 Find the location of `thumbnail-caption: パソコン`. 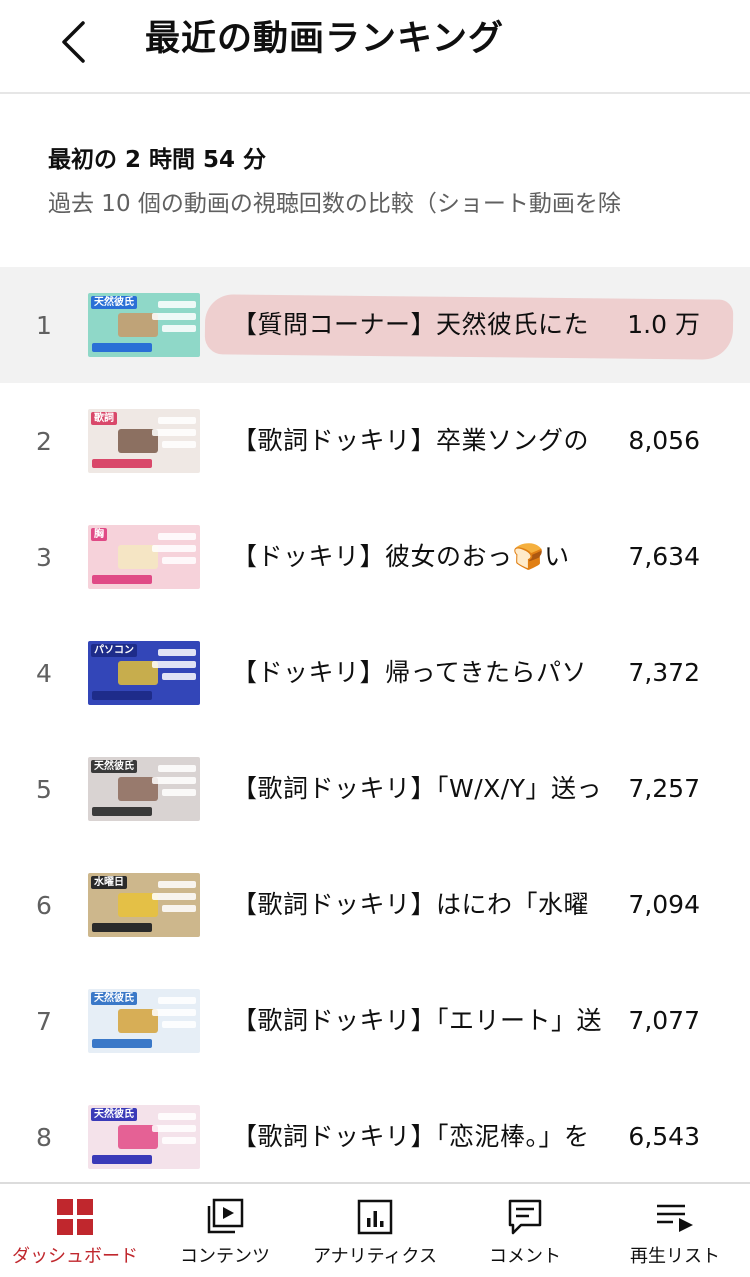

thumbnail-caption: パソコン is located at coordinates (114, 650).